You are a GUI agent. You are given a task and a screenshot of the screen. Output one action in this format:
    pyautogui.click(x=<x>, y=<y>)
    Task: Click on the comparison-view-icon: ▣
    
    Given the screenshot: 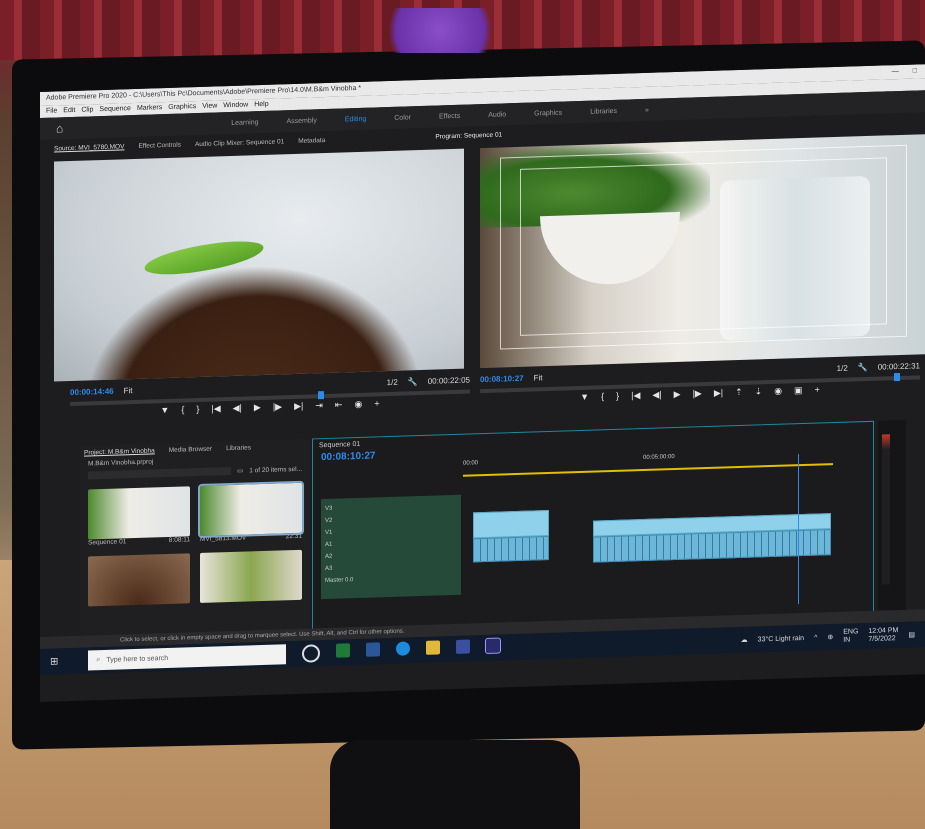 What is the action you would take?
    pyautogui.click(x=798, y=390)
    